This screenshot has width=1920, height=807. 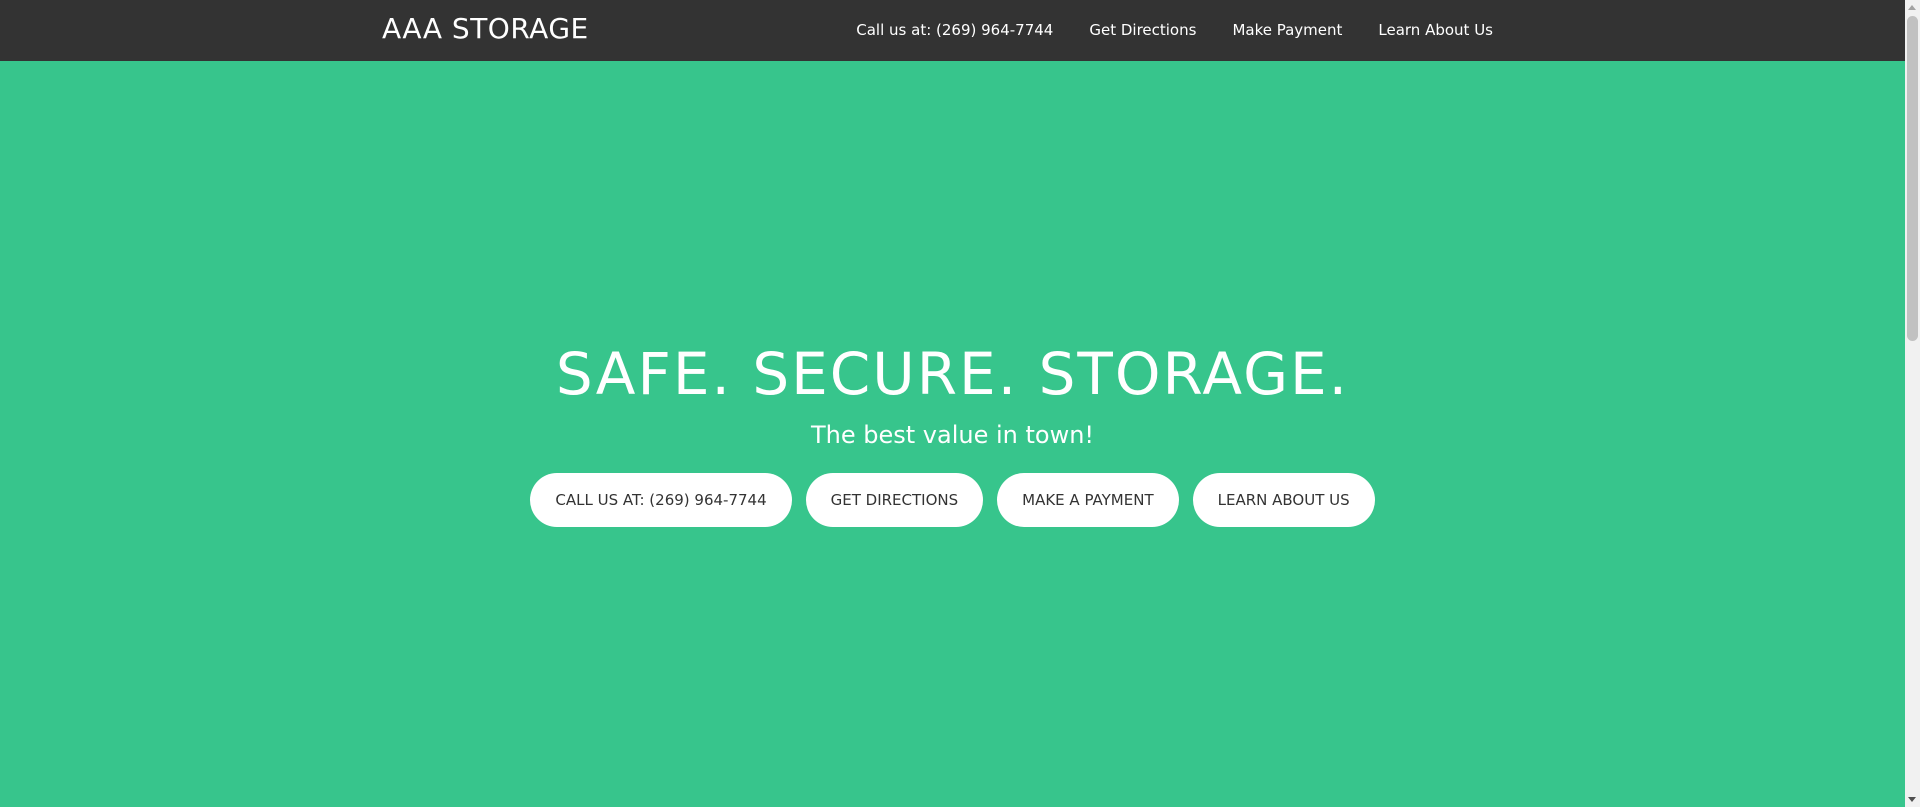 I want to click on nav-link-call: Call us at: (269) 964-7744, so click(x=954, y=31).